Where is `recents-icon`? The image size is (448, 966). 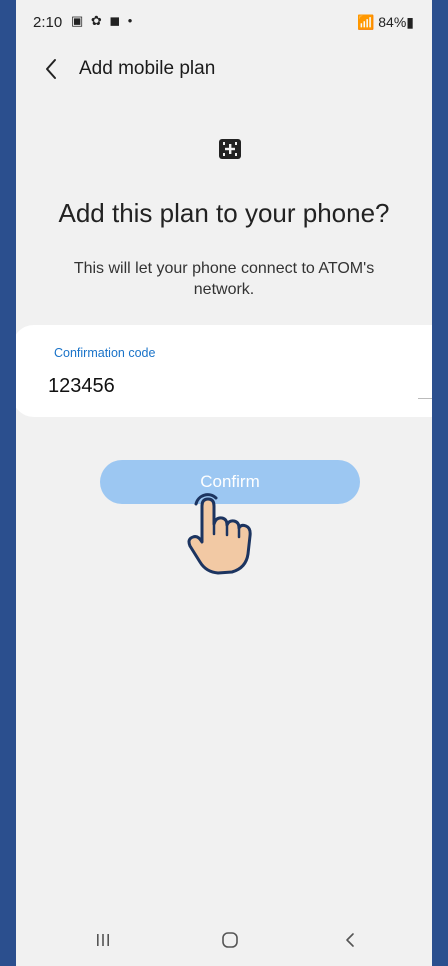
recents-icon is located at coordinates (103, 940).